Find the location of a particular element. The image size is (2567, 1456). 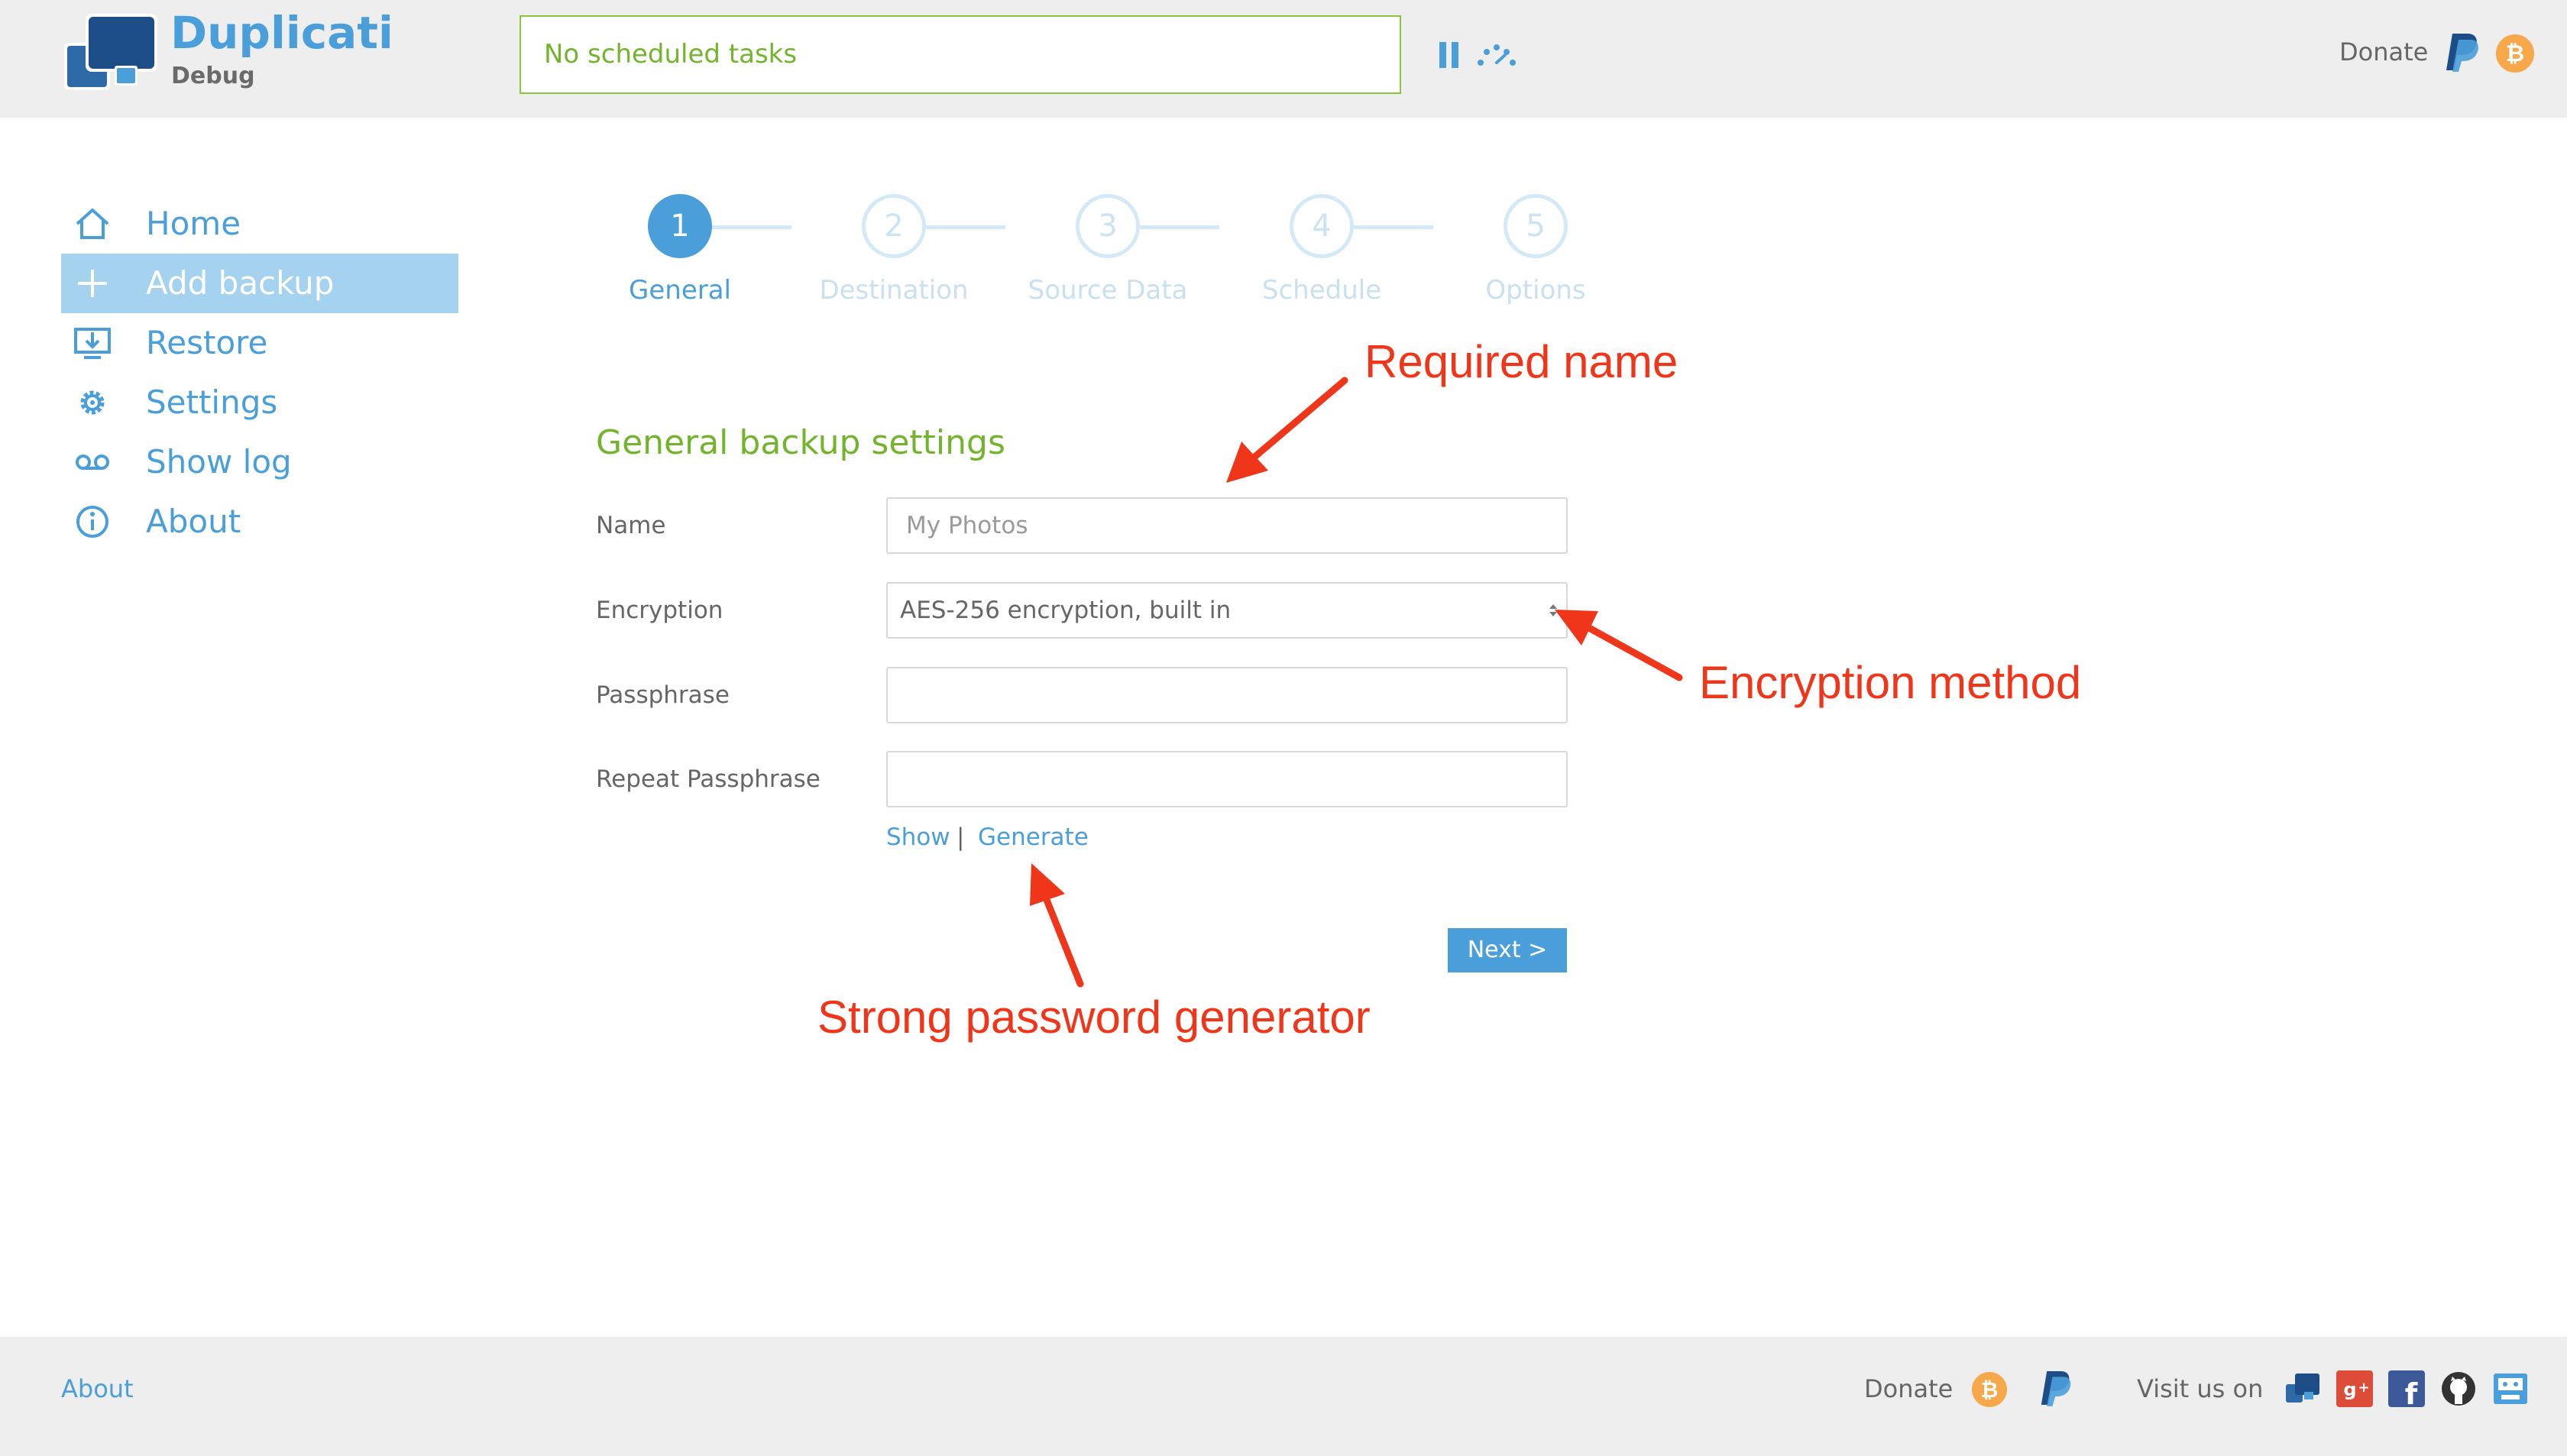

passphrase-label: Passphrase is located at coordinates (663, 695).